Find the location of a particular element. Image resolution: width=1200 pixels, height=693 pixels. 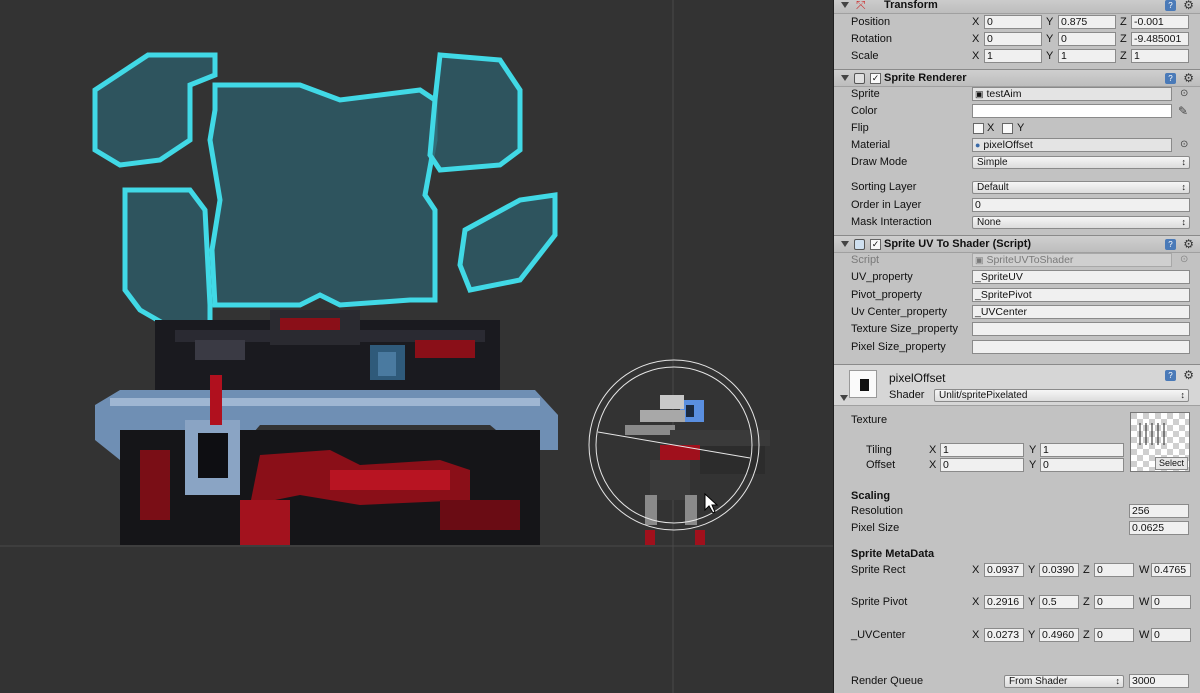

sprite-renderer-icon is located at coordinates (859, 78).